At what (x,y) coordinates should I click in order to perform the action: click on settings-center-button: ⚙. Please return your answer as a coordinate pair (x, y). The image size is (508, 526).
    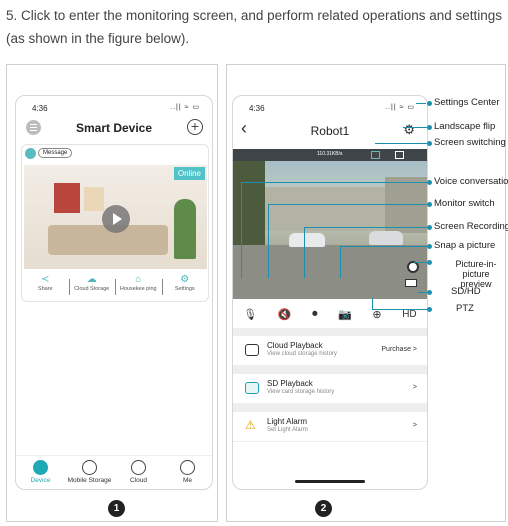
    Looking at the image, I should click on (409, 130).